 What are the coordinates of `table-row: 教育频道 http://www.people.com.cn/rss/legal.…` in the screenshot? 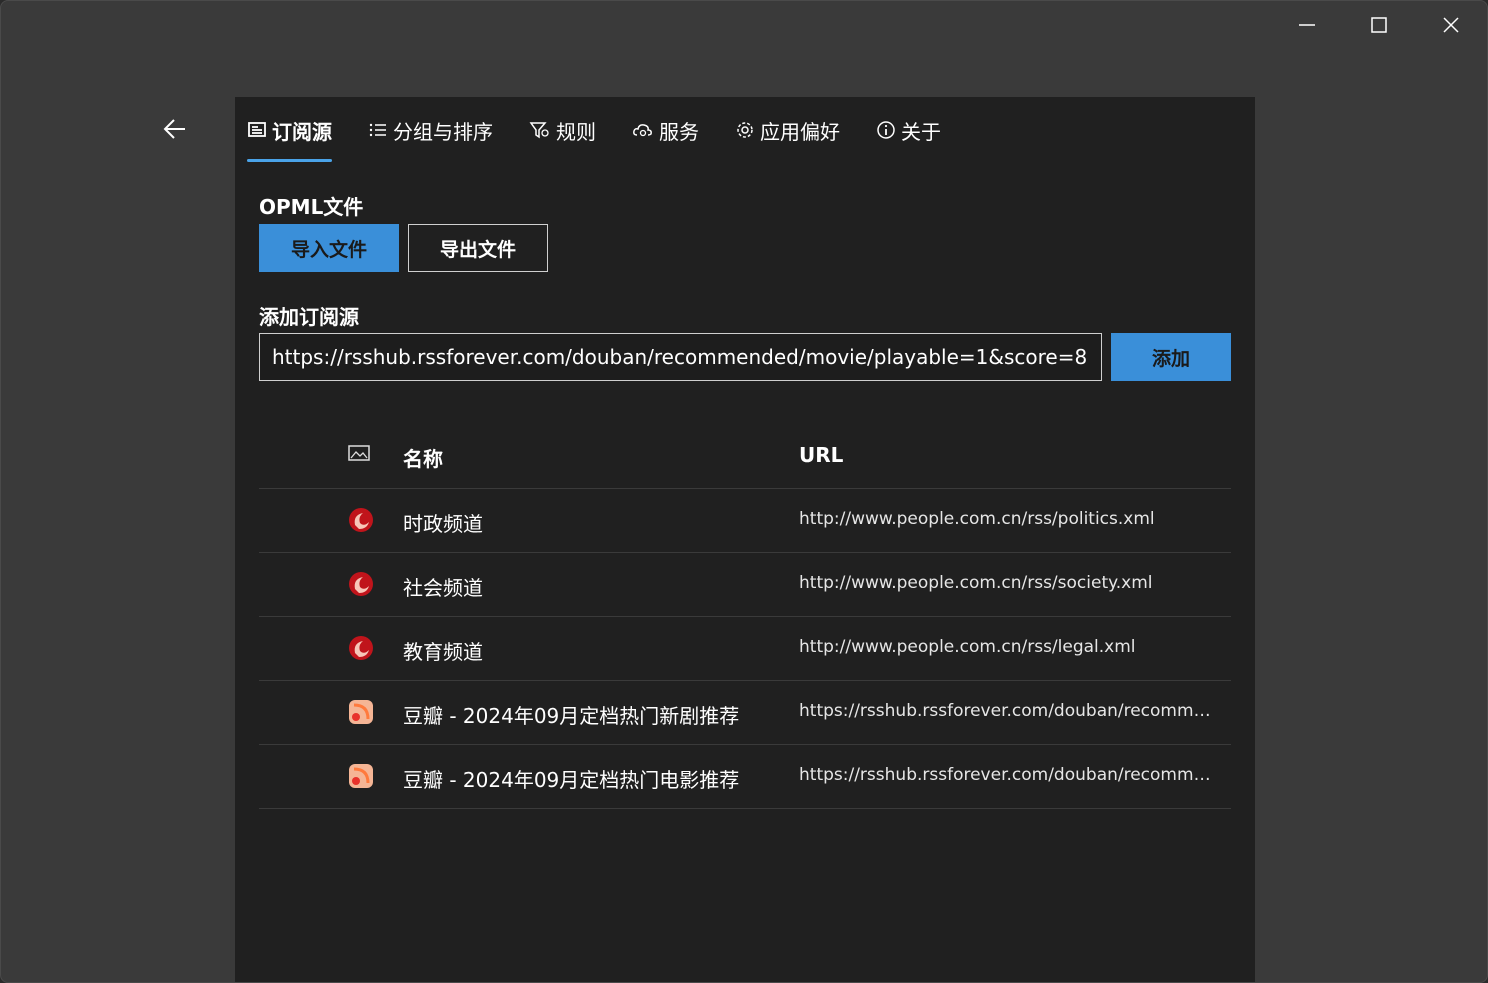 It's located at (745, 649).